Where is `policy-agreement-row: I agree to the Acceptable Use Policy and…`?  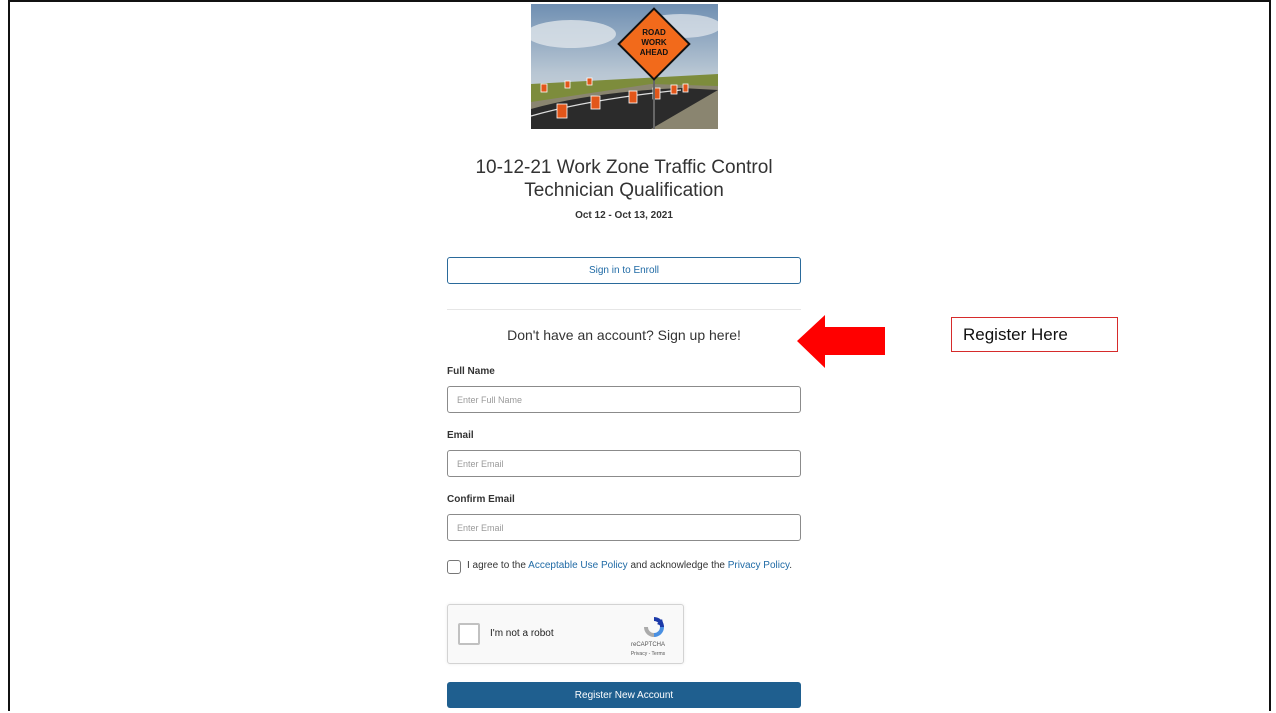 policy-agreement-row: I agree to the Acceptable Use Policy and… is located at coordinates (624, 567).